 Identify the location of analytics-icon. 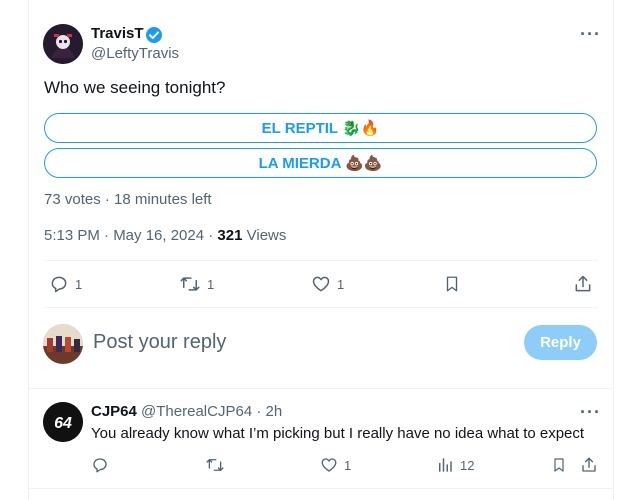
(445, 465).